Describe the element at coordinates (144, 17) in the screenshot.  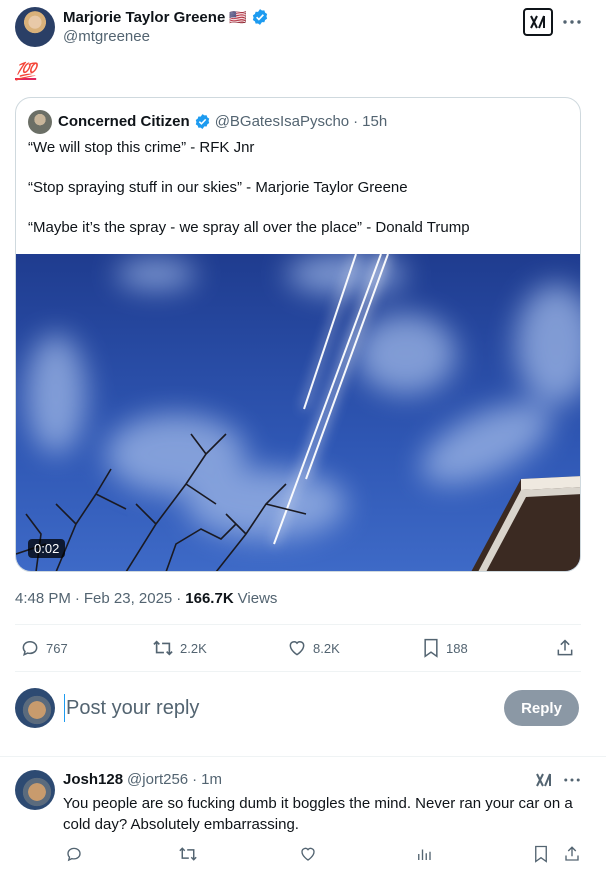
I see `author-name: Marjorie Taylor Greene` at that location.